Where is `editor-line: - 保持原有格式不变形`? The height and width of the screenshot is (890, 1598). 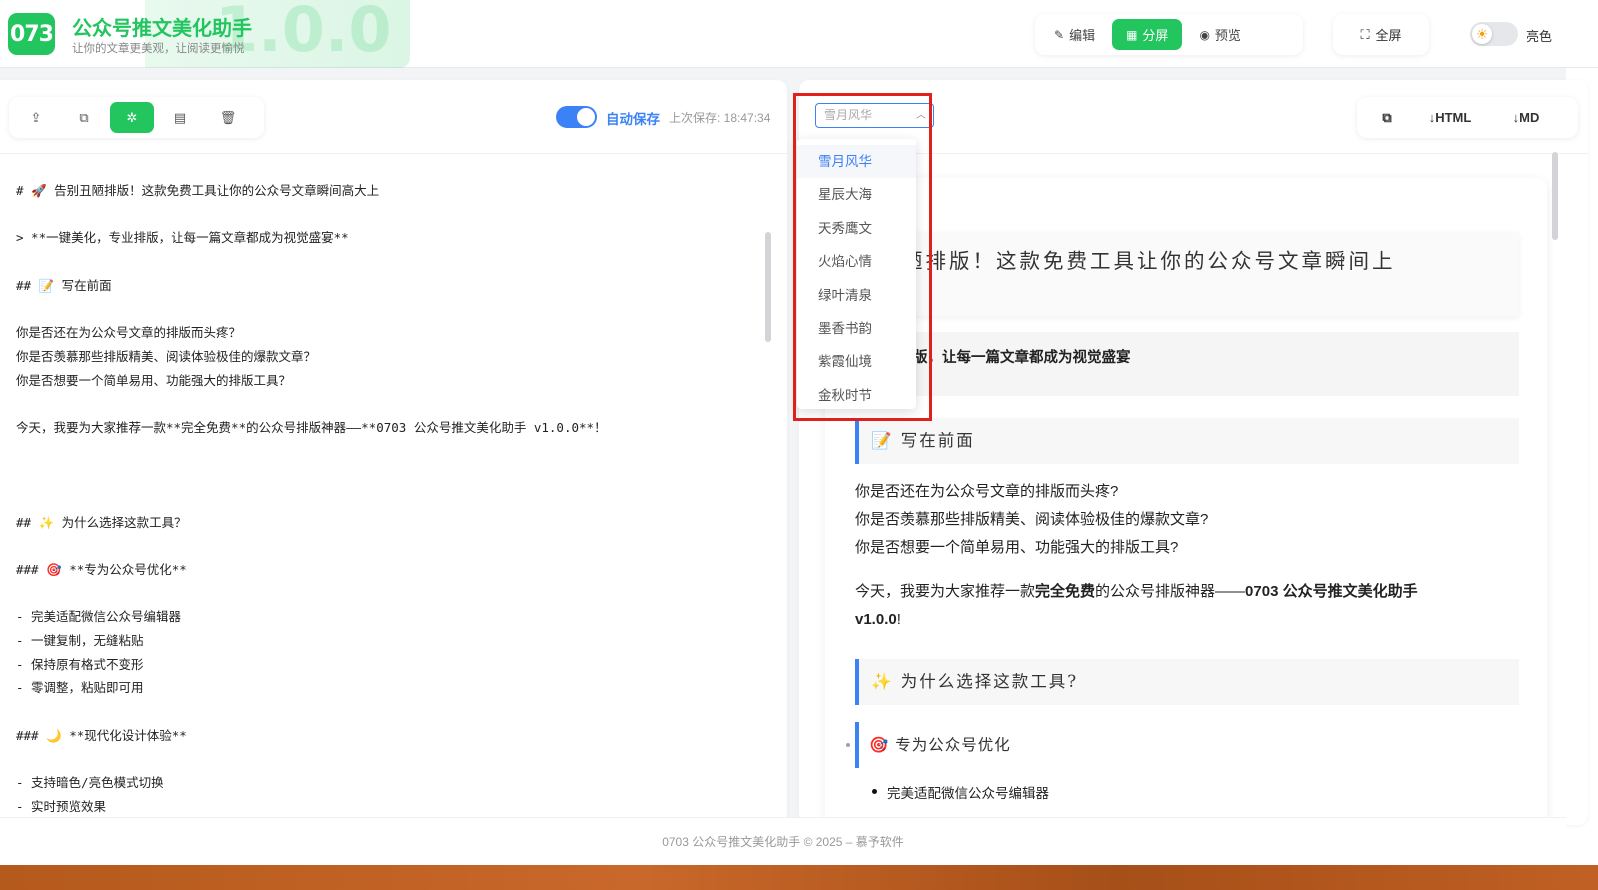 editor-line: - 保持原有格式不变形 is located at coordinates (80, 664).